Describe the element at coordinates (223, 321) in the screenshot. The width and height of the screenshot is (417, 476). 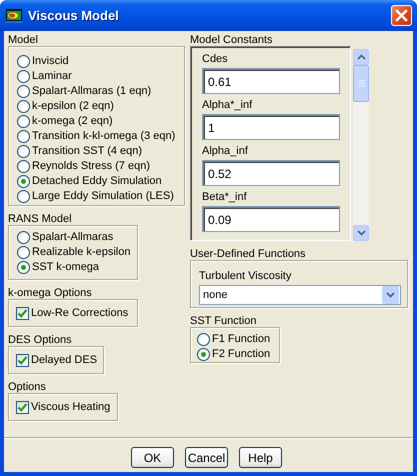
I see `group-label: SST Function` at that location.